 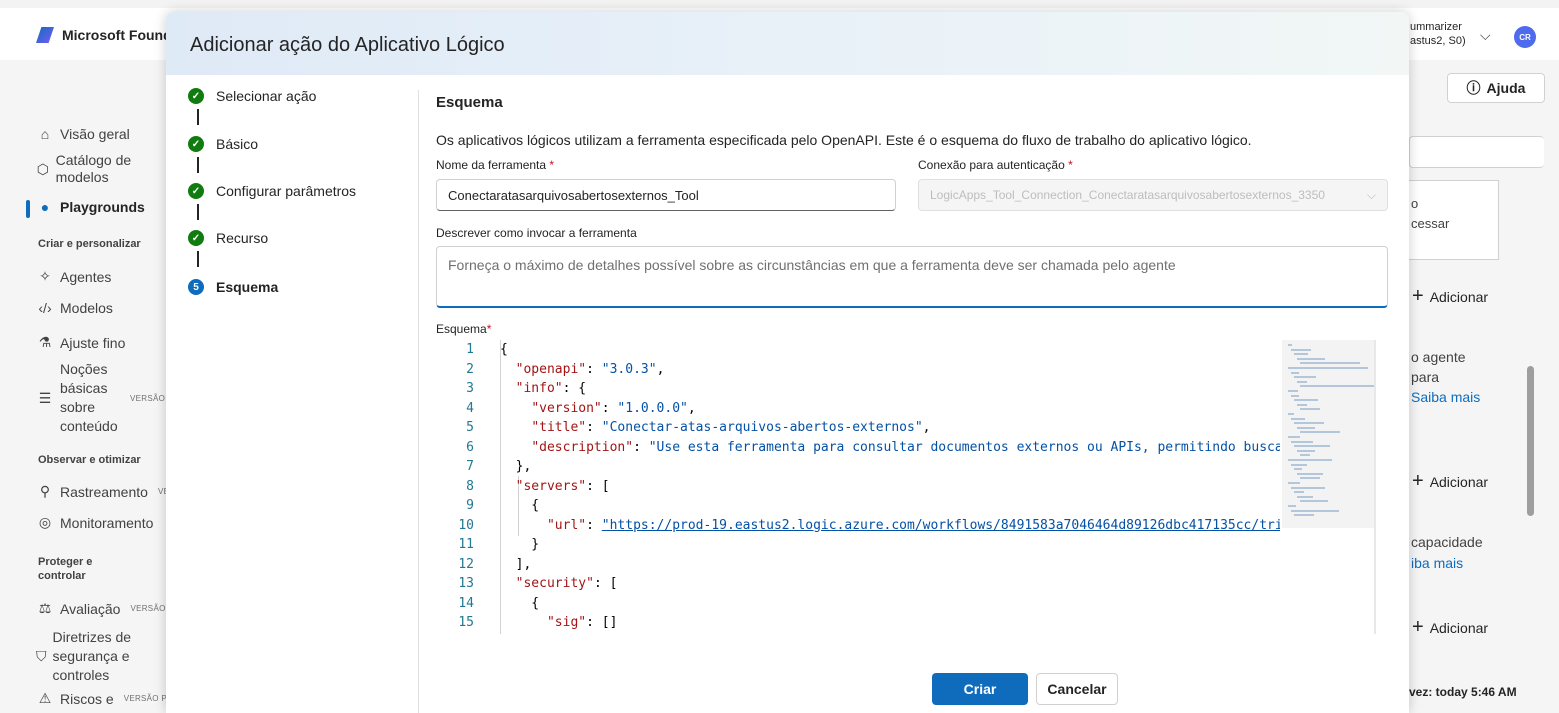 I want to click on step-basics: ✓ Básico, so click(x=223, y=144).